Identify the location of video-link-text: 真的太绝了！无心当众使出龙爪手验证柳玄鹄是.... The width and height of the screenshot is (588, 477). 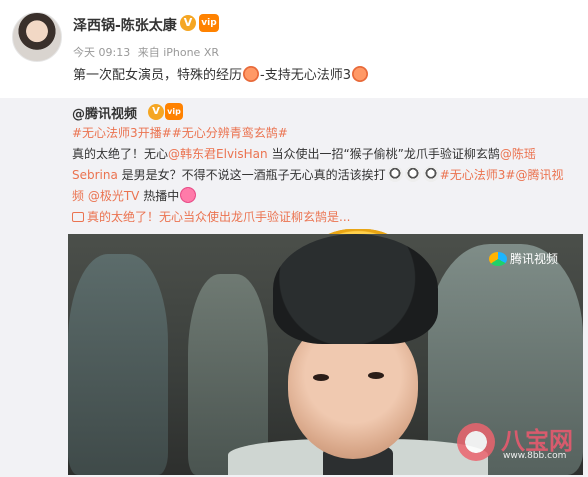
(218, 217).